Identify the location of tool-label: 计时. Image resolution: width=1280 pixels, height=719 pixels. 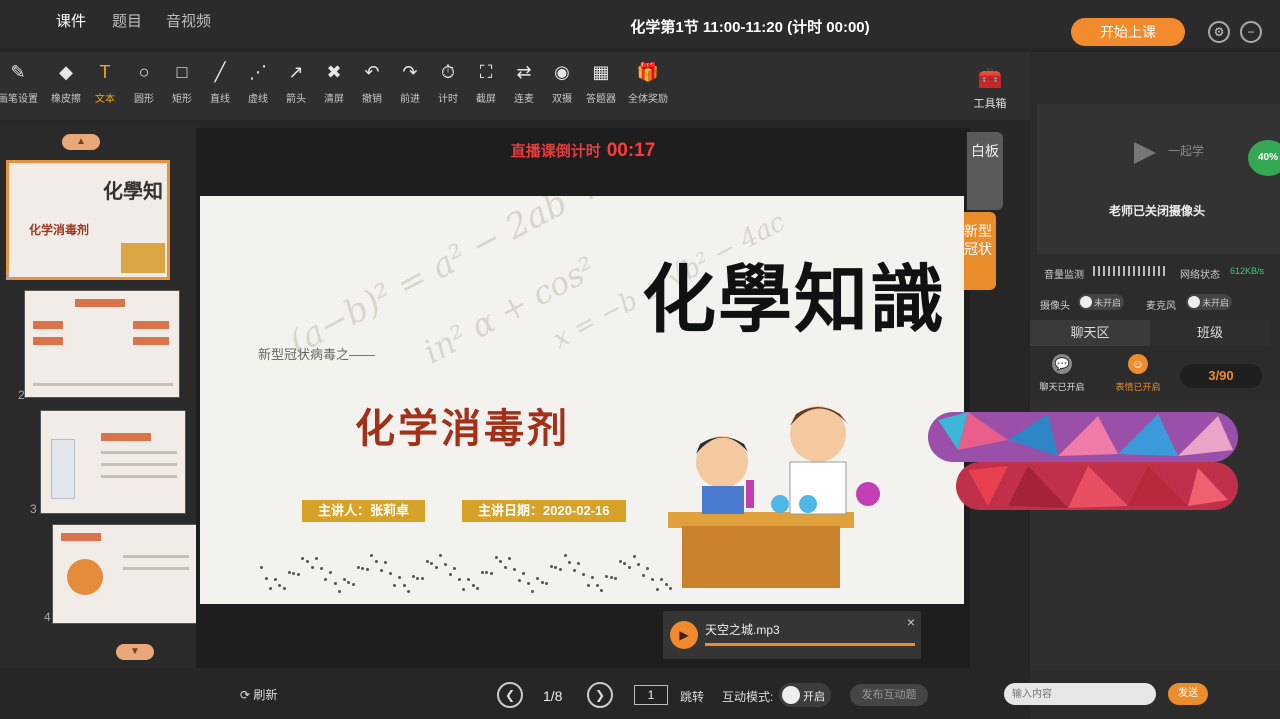
(448, 99).